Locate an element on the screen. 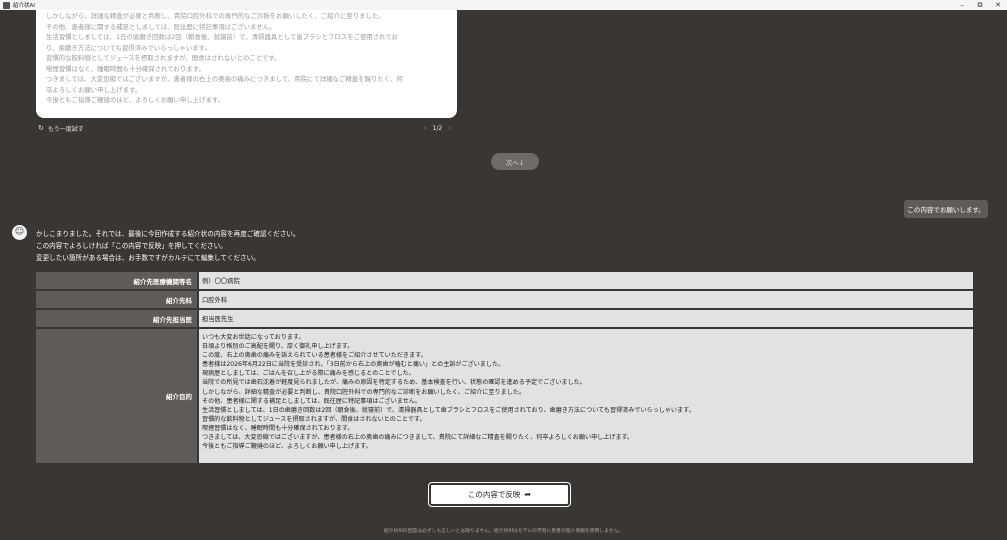  row-label: 紹介先科 is located at coordinates (116, 299).